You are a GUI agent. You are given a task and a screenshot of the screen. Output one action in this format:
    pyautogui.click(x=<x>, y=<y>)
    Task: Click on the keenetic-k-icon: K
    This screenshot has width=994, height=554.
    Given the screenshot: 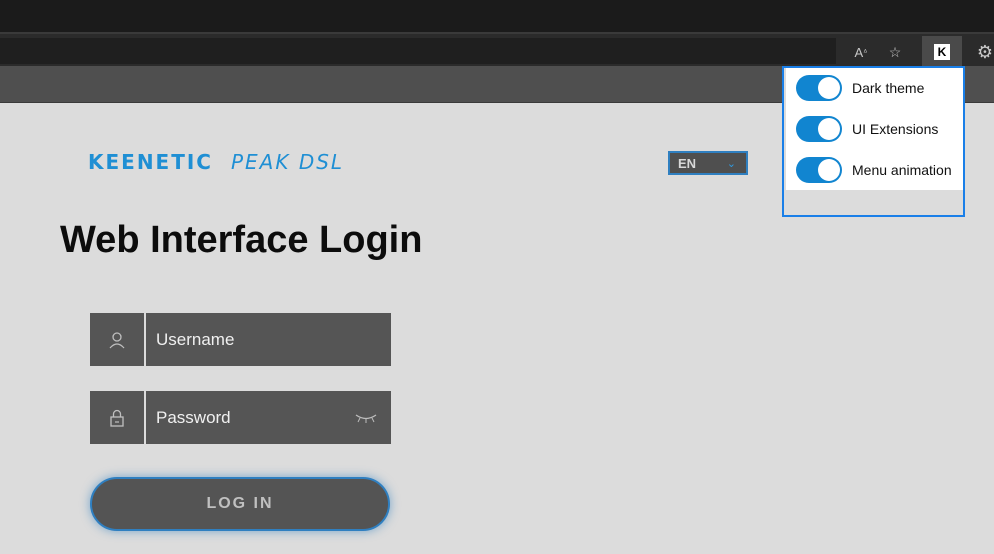 What is the action you would take?
    pyautogui.click(x=942, y=52)
    